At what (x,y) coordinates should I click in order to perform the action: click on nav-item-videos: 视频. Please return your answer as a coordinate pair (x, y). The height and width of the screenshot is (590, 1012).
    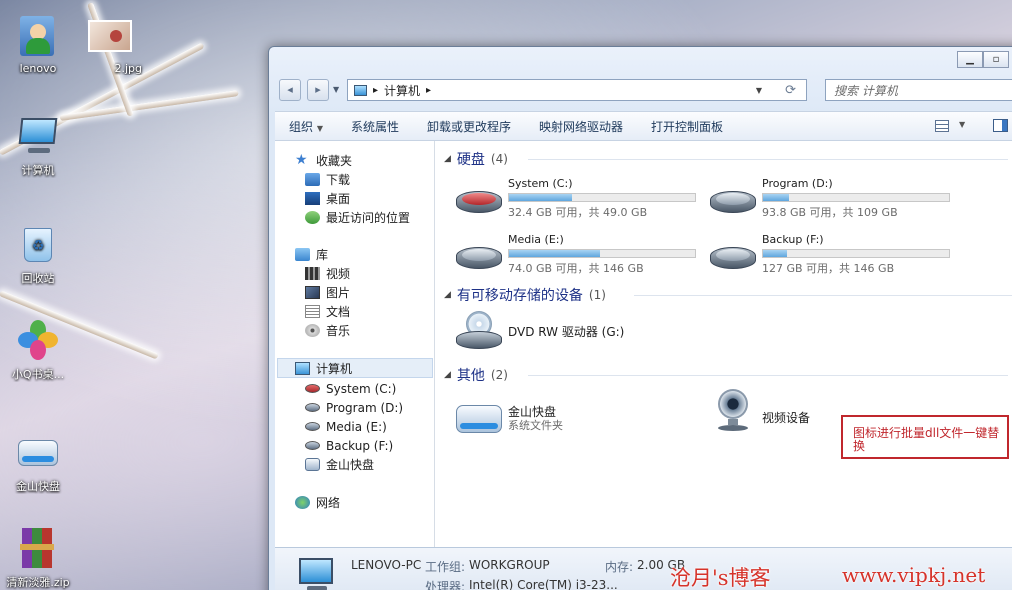
    Looking at the image, I should click on (327, 273).